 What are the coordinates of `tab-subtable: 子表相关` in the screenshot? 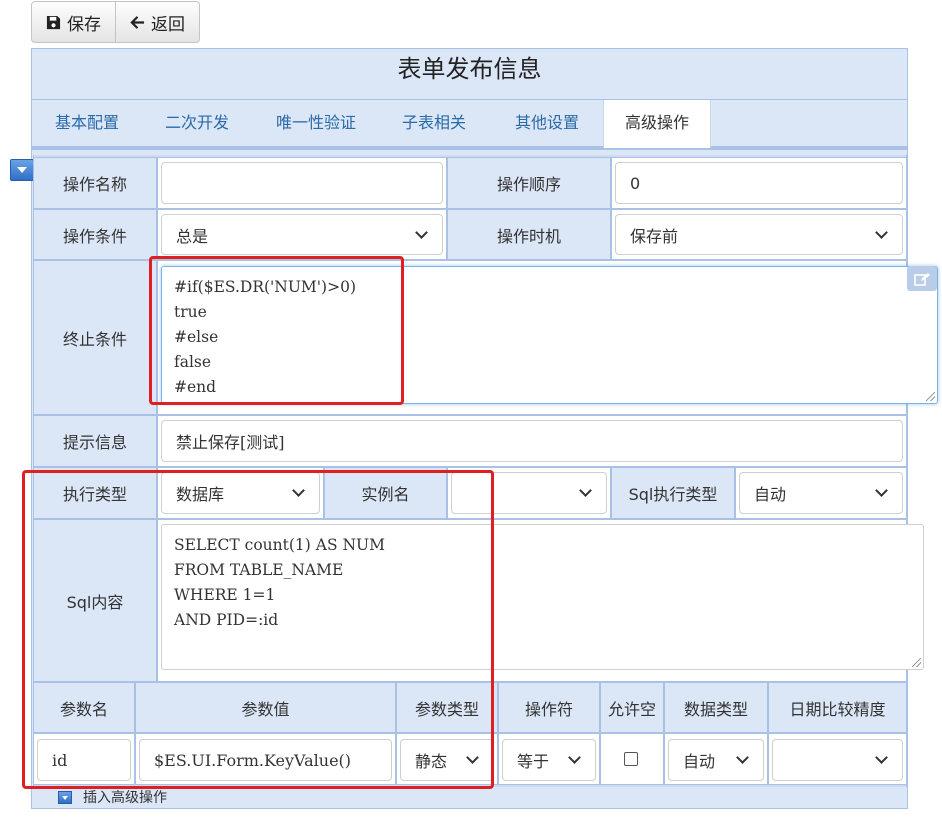 It's located at (434, 123).